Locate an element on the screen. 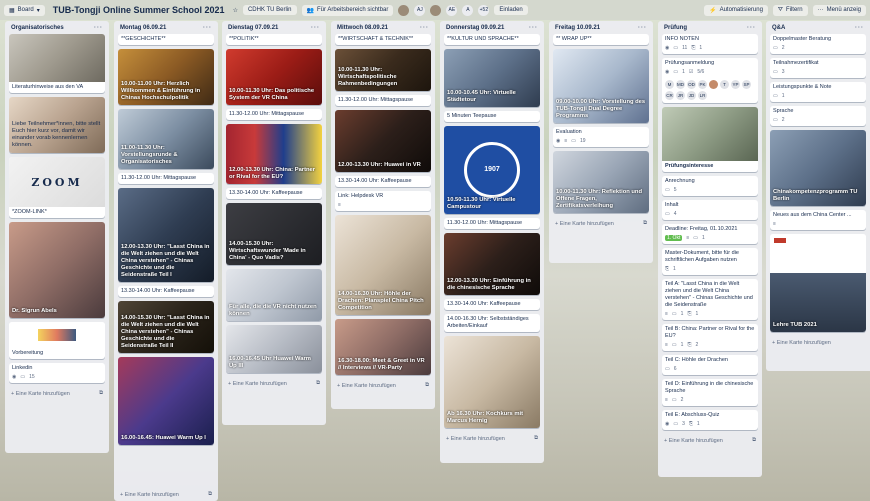  member-avatar: JR is located at coordinates (680, 95).